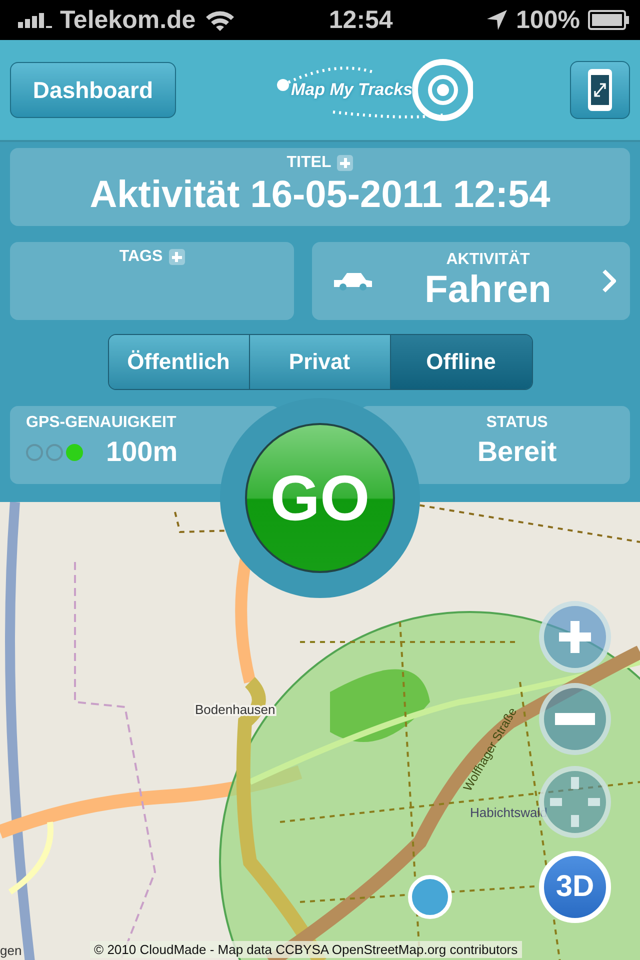 This screenshot has width=640, height=960. Describe the element at coordinates (320, 195) in the screenshot. I see `activity-title: Aktivität 16-05-2011 12:54` at that location.